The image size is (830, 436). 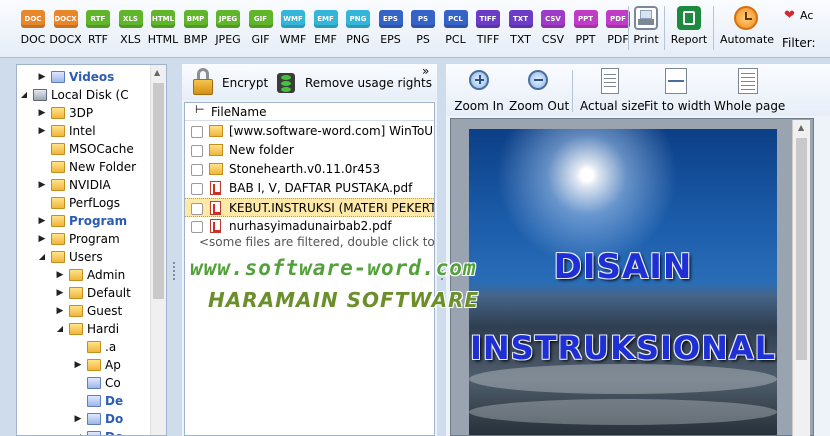 I want to click on tree-item: .a, so click(x=91, y=347).